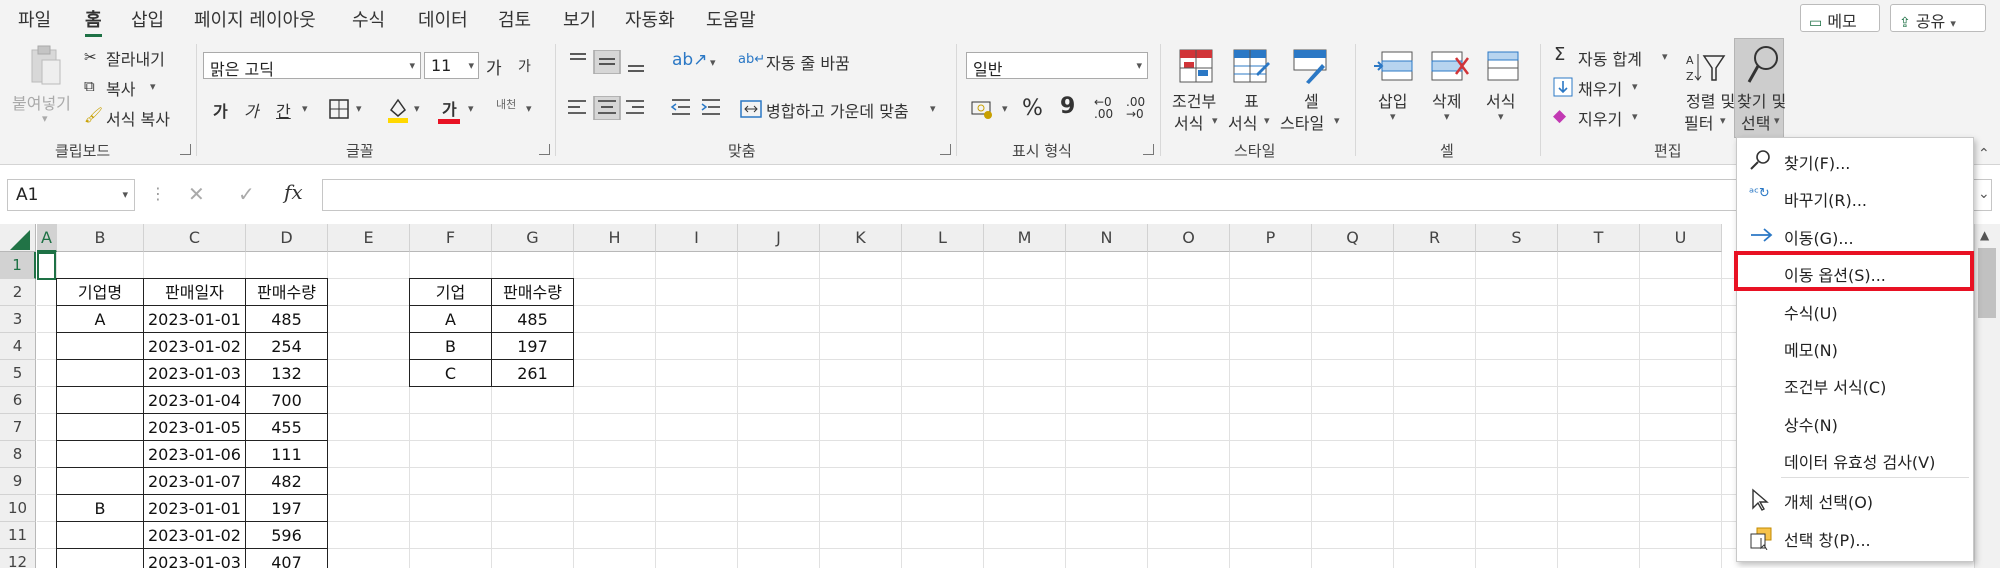  I want to click on table-cell: 111, so click(287, 454).